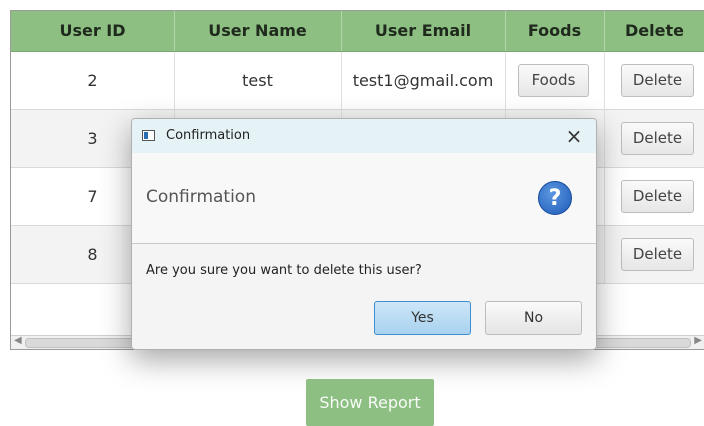 The height and width of the screenshot is (426, 704). Describe the element at coordinates (148, 135) in the screenshot. I see `window-icon` at that location.